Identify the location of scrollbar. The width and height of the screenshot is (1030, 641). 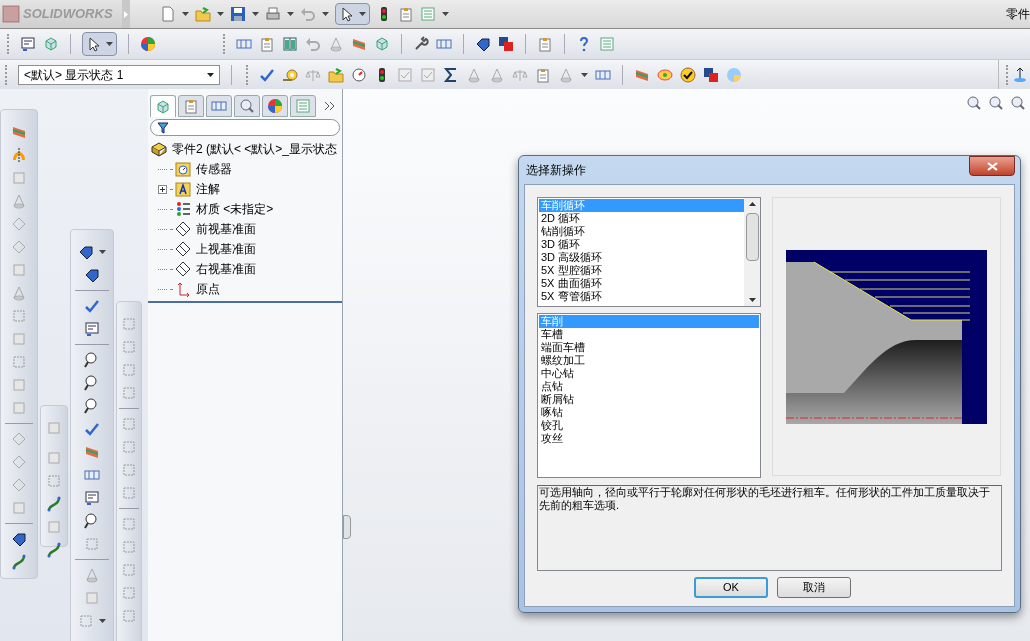
(752, 252).